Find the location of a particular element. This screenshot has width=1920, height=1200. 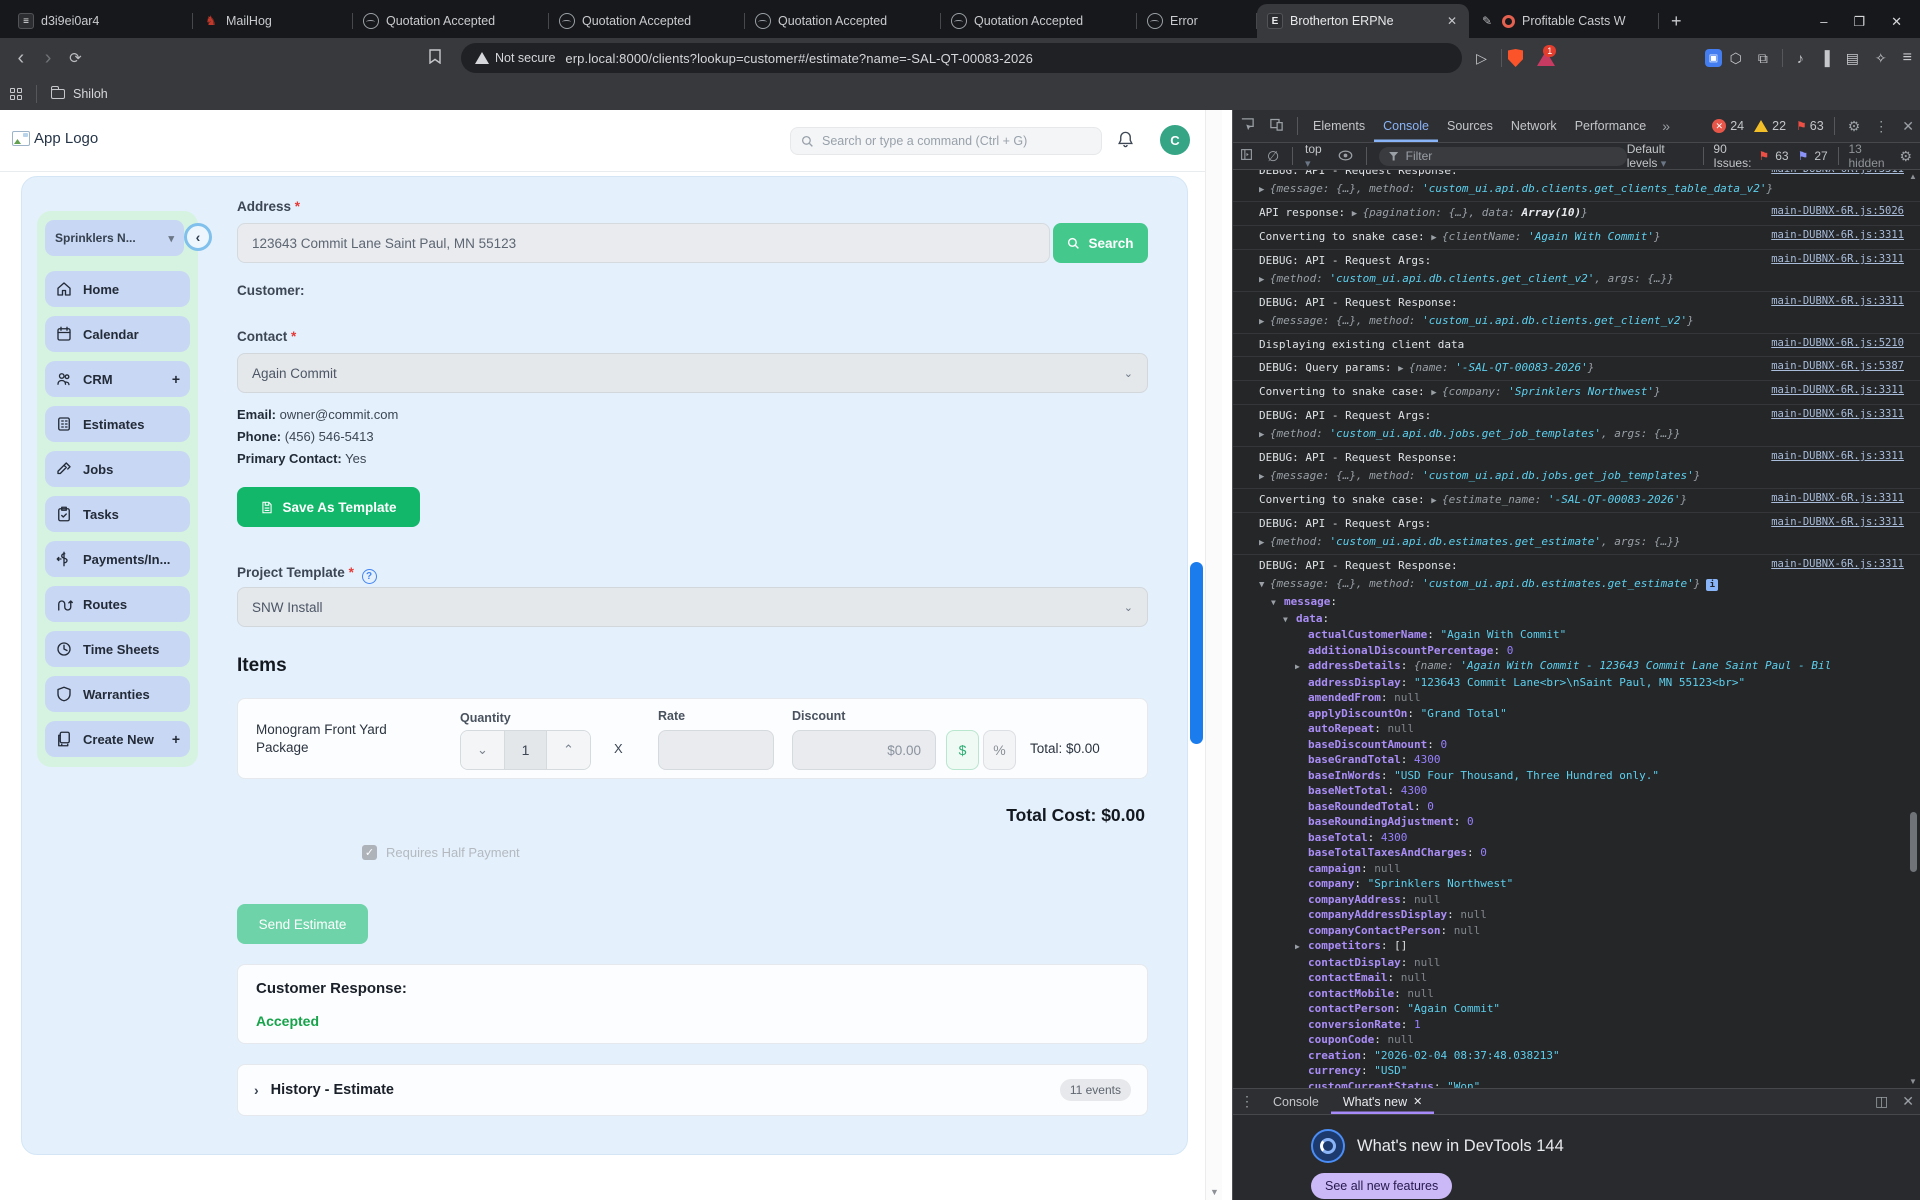

drawer-close-icon: ✕ is located at coordinates (1908, 1101).